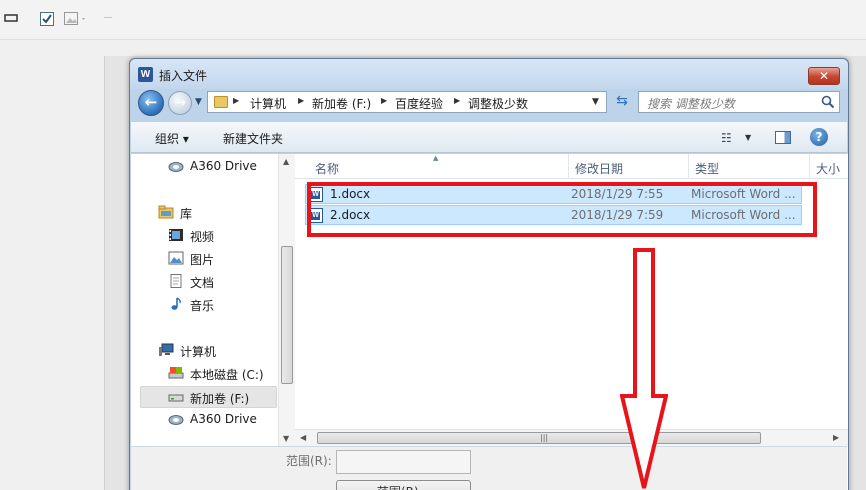 This screenshot has height=490, width=866. I want to click on search-icon, so click(828, 102).